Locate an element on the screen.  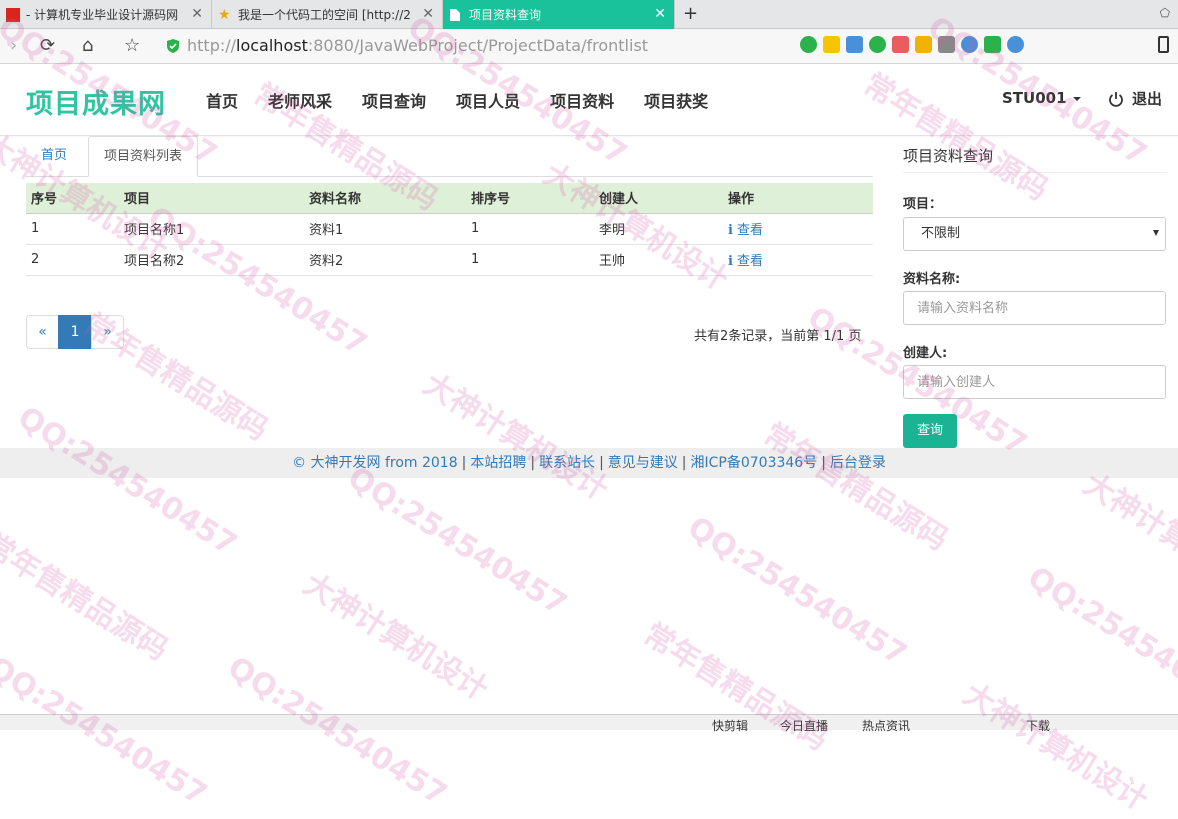
dropdown-arrow-icon is located at coordinates (1156, 233).